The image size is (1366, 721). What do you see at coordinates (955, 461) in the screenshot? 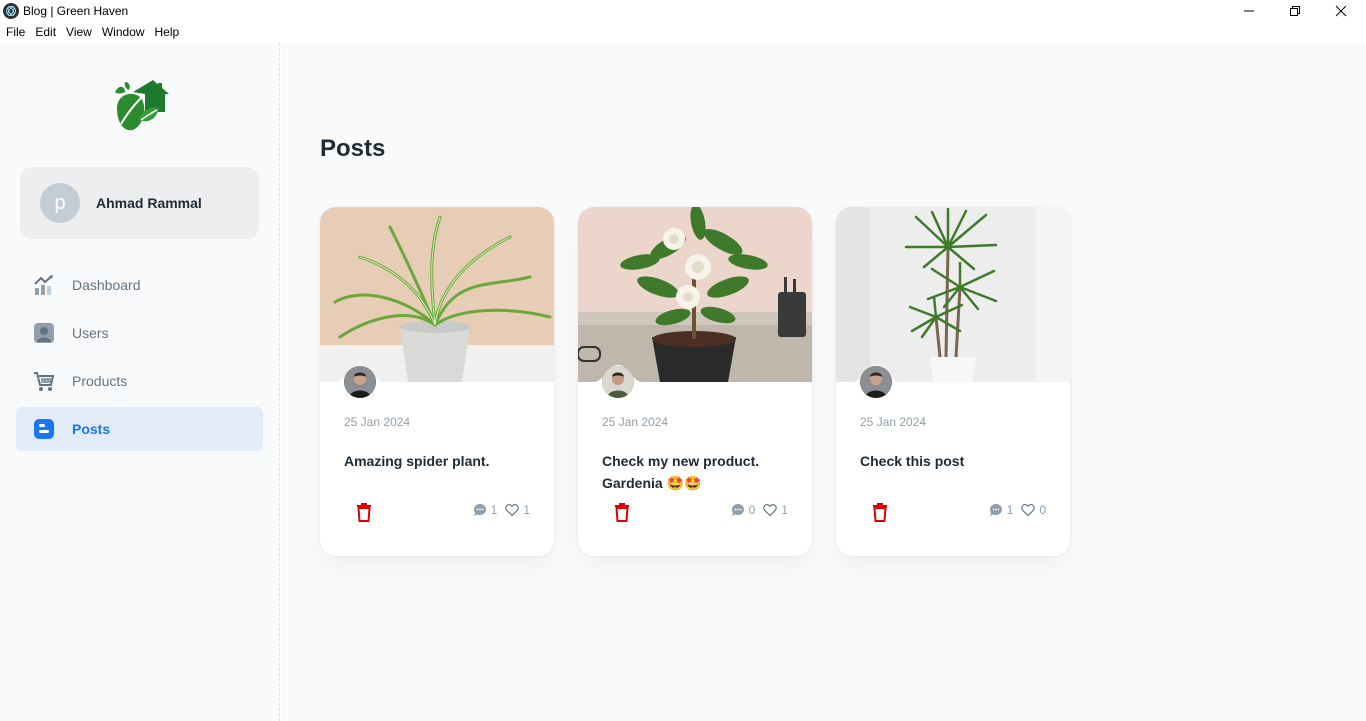
I see `post-text: Check this post` at bounding box center [955, 461].